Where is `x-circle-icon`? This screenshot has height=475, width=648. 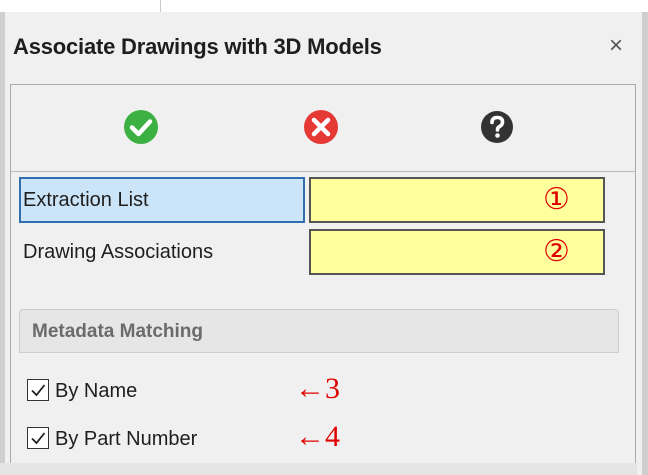 x-circle-icon is located at coordinates (321, 127).